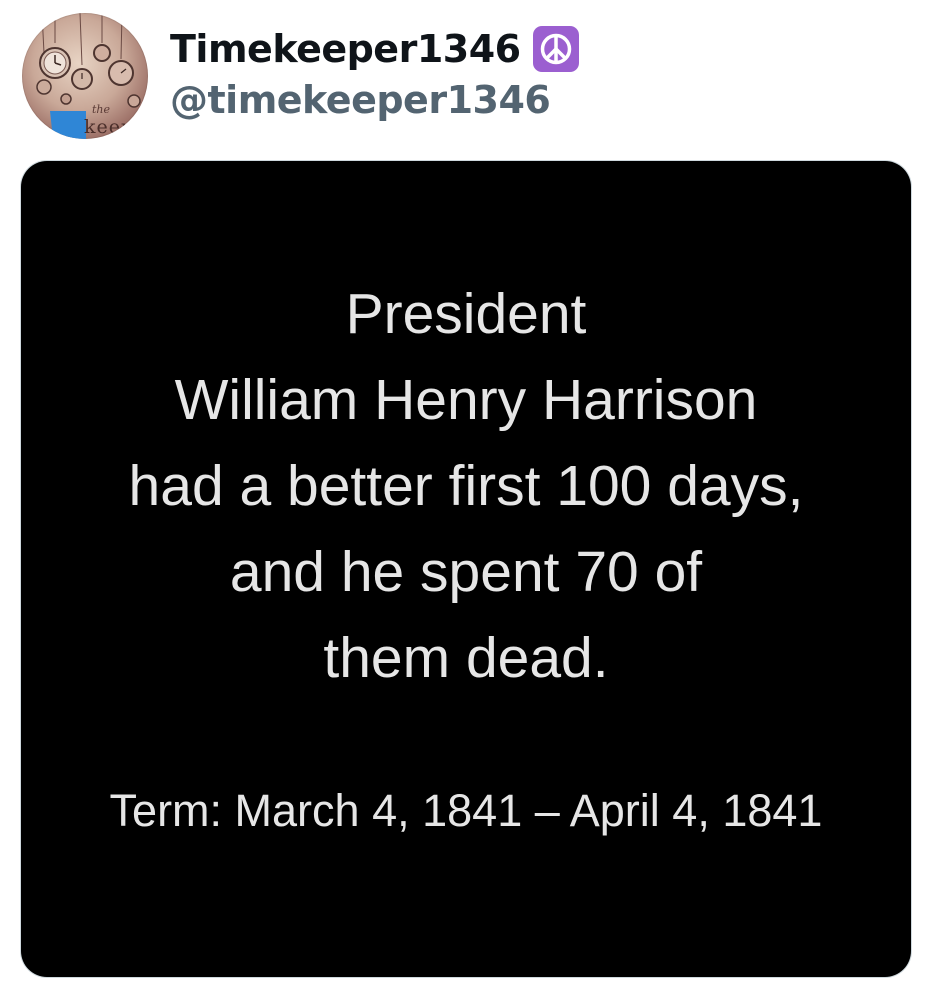  What do you see at coordinates (85, 76) in the screenshot?
I see `avatar: the keepe` at bounding box center [85, 76].